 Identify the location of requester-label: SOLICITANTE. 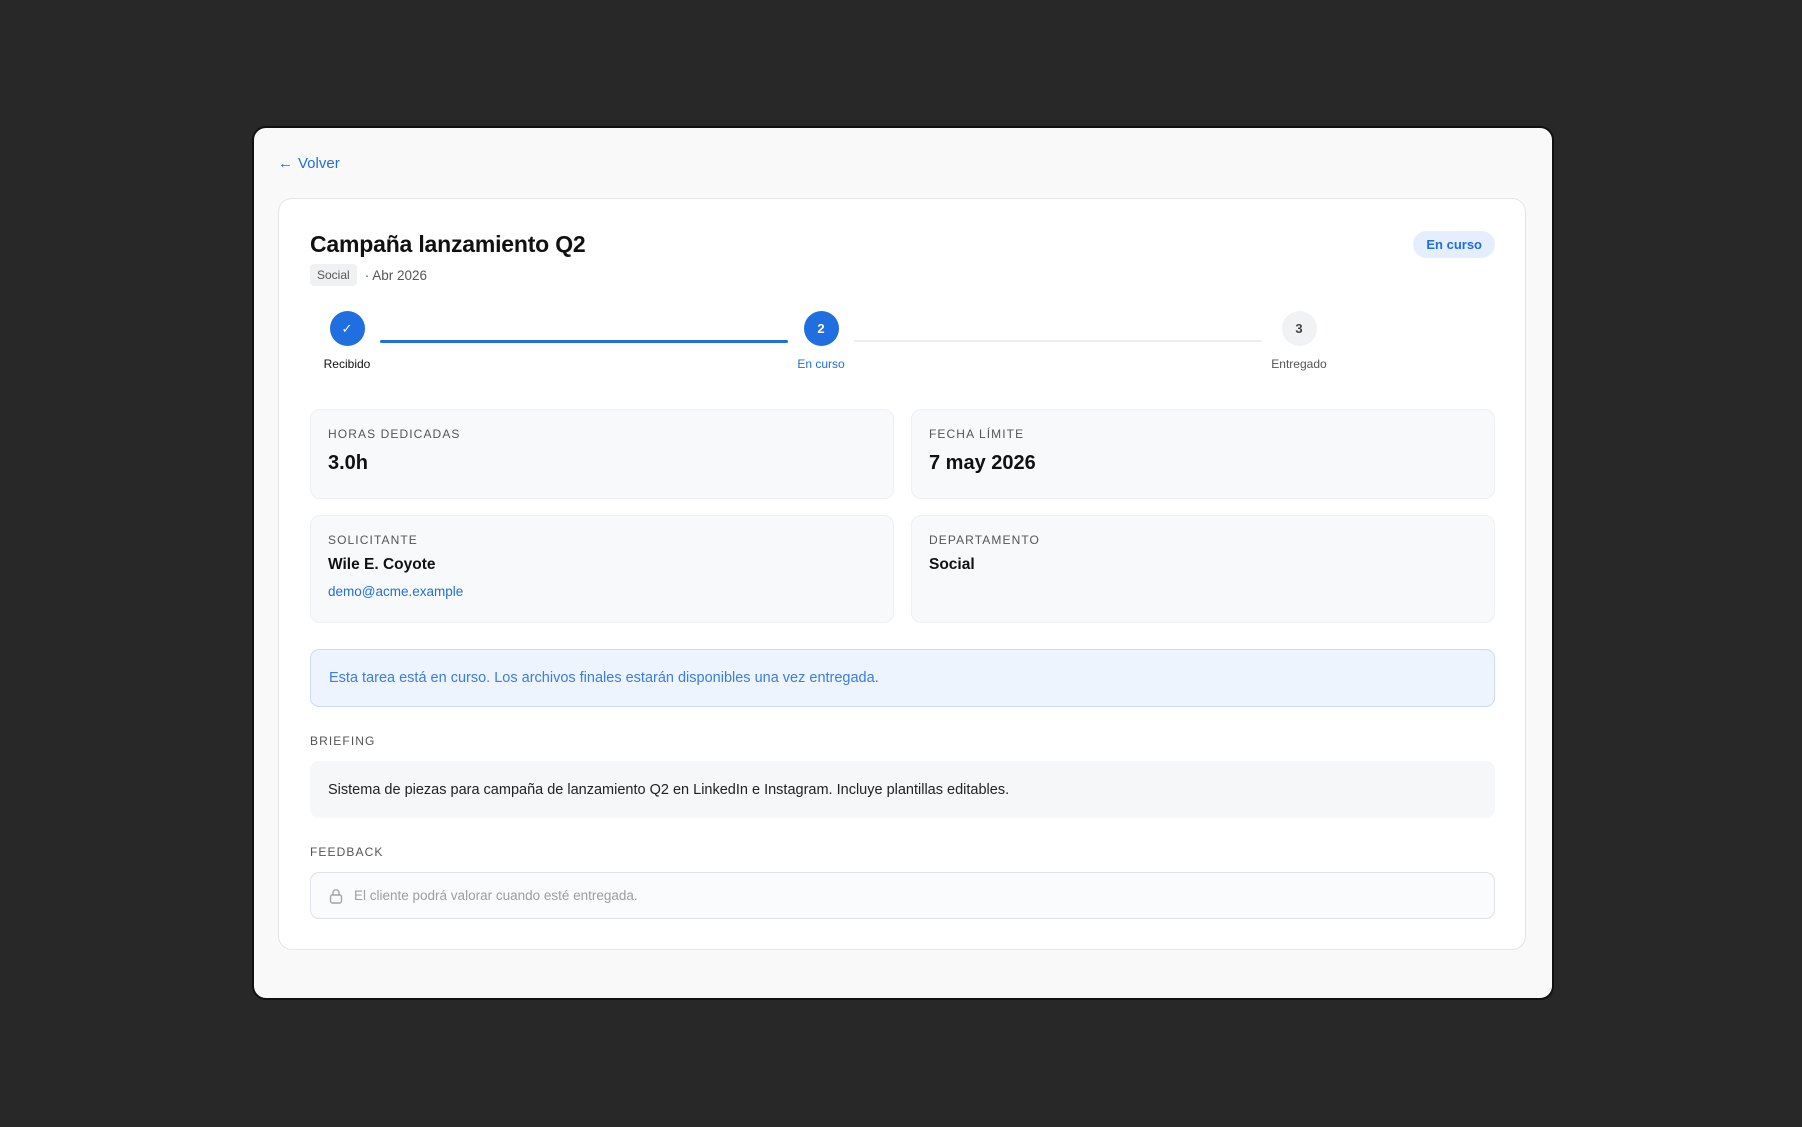
(373, 540).